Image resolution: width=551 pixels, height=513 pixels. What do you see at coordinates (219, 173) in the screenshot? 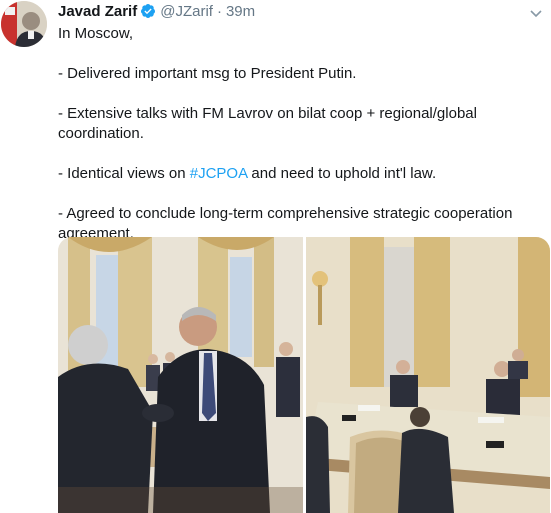
I see `hashtag-link: #JCPOA` at bounding box center [219, 173].